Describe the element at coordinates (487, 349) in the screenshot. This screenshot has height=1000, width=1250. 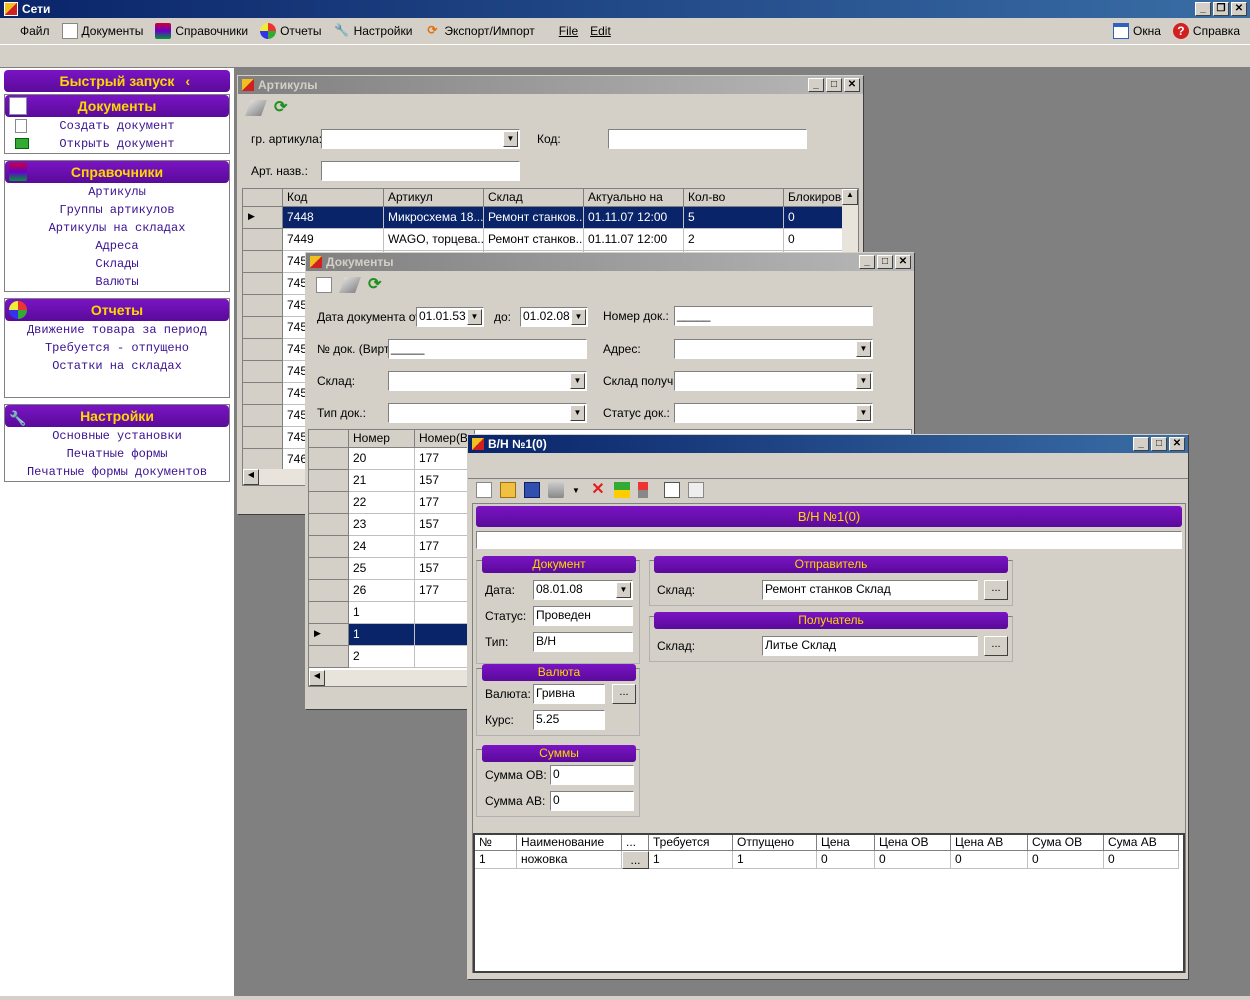
I see `virt-number-input: _____` at that location.